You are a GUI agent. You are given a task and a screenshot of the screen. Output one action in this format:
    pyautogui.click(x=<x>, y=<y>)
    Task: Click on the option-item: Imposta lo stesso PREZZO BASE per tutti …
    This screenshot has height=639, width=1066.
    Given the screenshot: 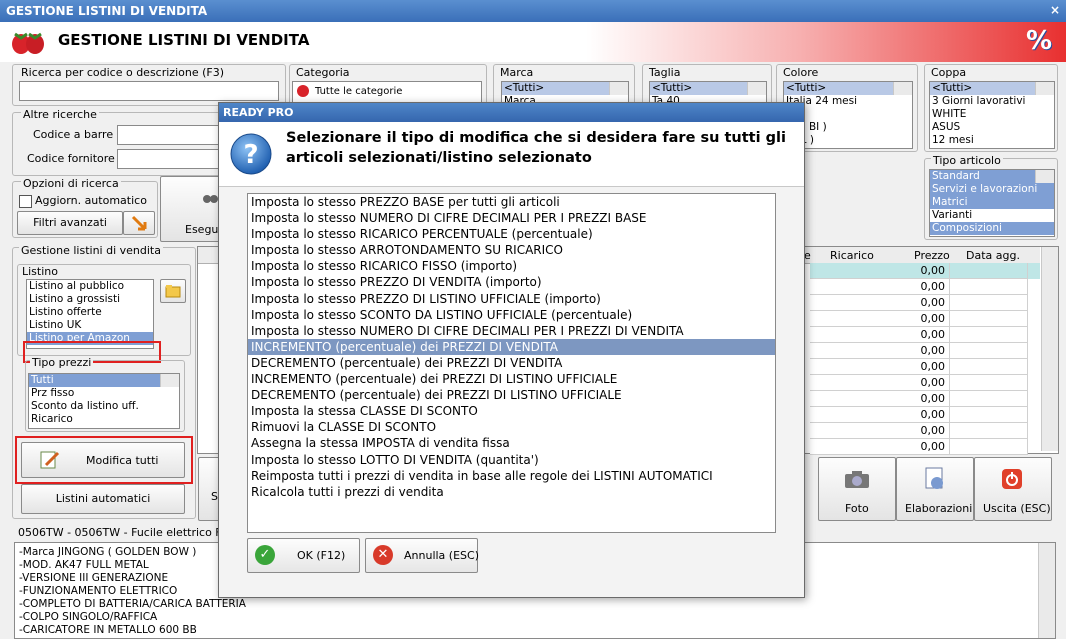 What is the action you would take?
    pyautogui.click(x=511, y=202)
    